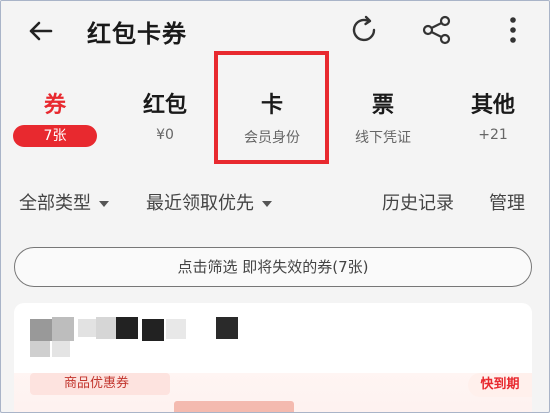  I want to click on tab-coupons: 券 7张, so click(55, 119).